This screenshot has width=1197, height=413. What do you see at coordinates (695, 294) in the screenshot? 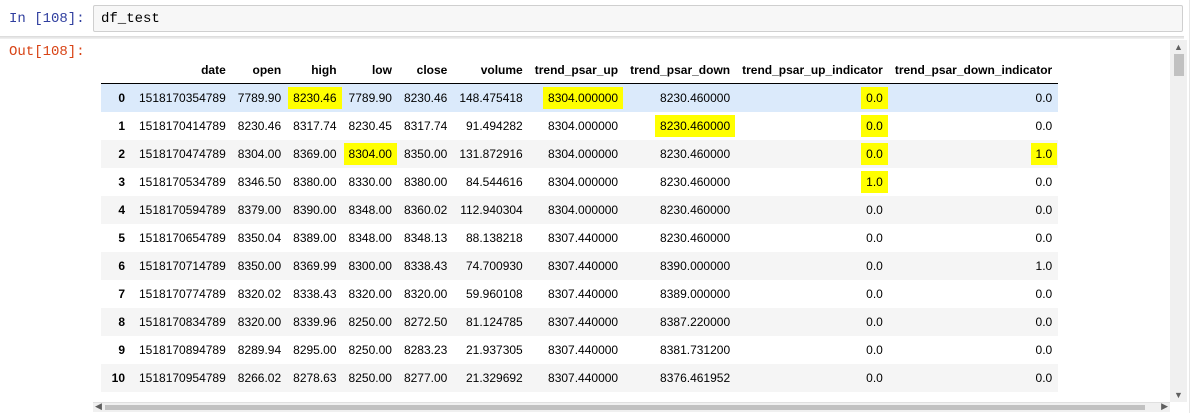
I see `table-cell: 8389.000000` at bounding box center [695, 294].